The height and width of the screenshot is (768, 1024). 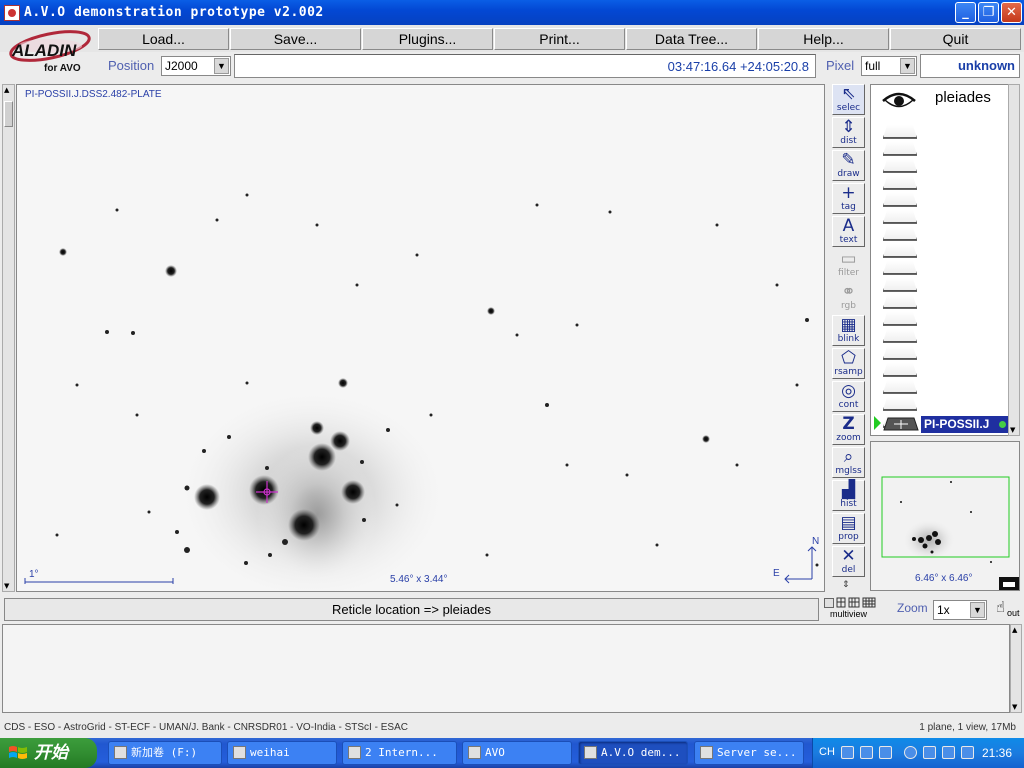 What do you see at coordinates (131, 65) in the screenshot?
I see `position-label: Position` at bounding box center [131, 65].